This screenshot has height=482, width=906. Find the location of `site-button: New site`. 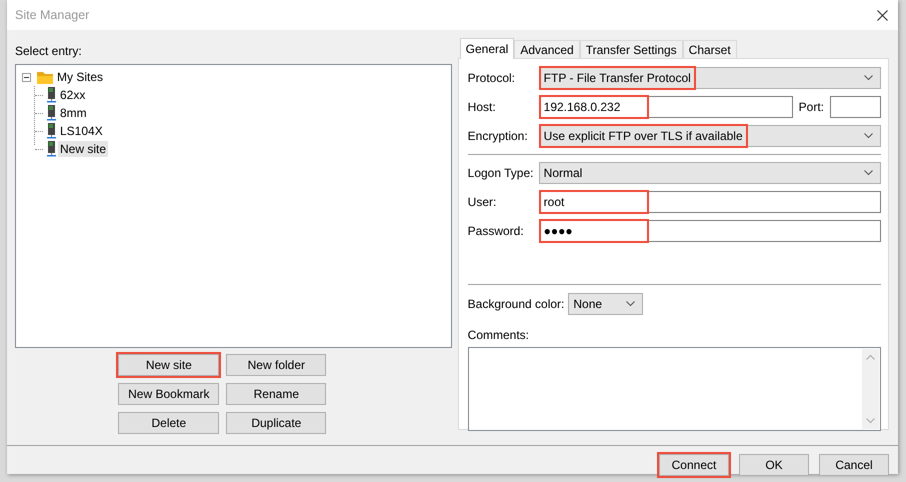

site-button: New site is located at coordinates (169, 365).